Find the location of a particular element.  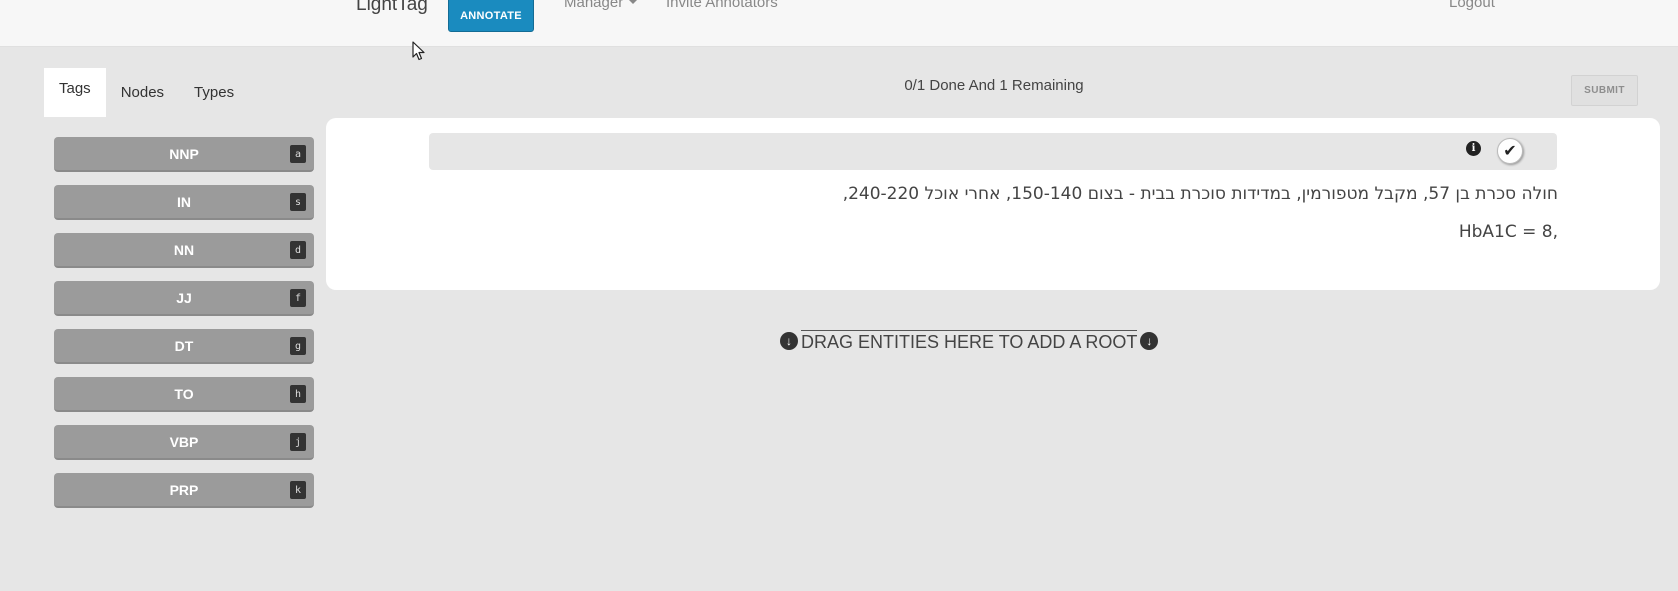

shortcut-key: s is located at coordinates (298, 202).